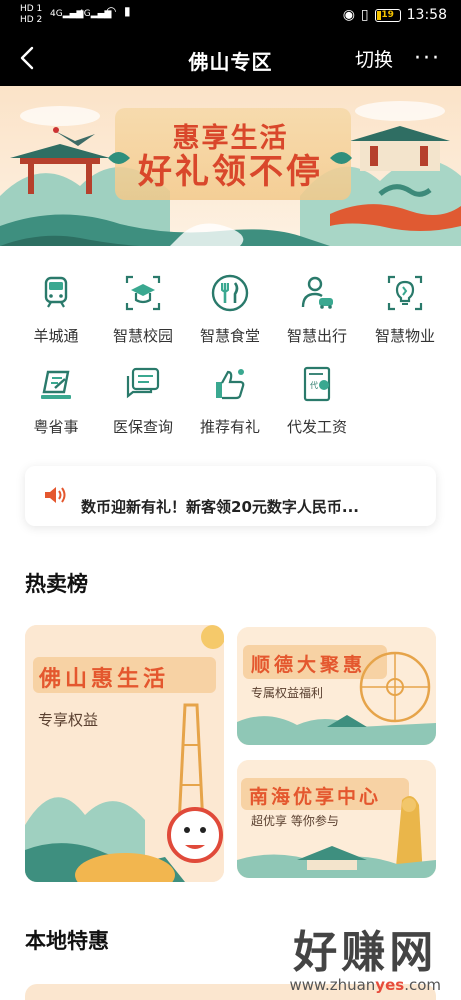 This screenshot has height=1000, width=461. Describe the element at coordinates (404, 336) in the screenshot. I see `service-label: 智慧物业` at that location.